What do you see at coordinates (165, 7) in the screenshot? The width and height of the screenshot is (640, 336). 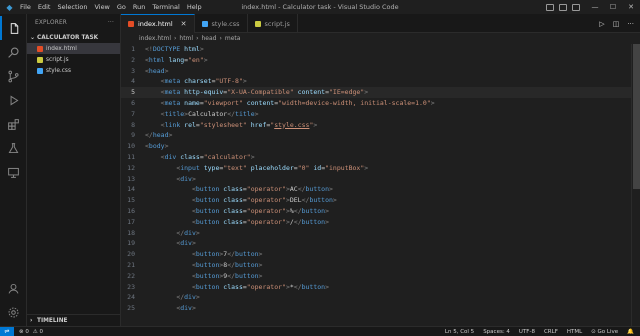 I see `menu-terminal: Terminal` at bounding box center [165, 7].